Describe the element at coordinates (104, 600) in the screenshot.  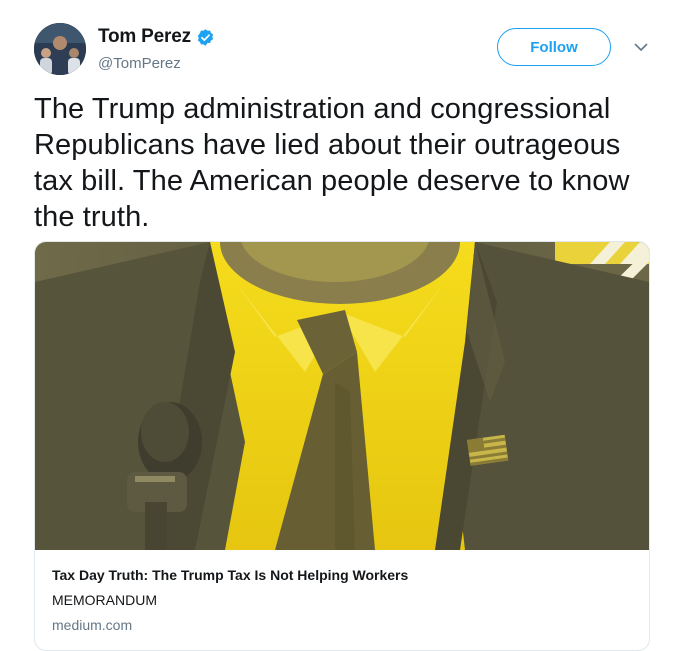
I see `card-description: MEMORANDUM` at that location.